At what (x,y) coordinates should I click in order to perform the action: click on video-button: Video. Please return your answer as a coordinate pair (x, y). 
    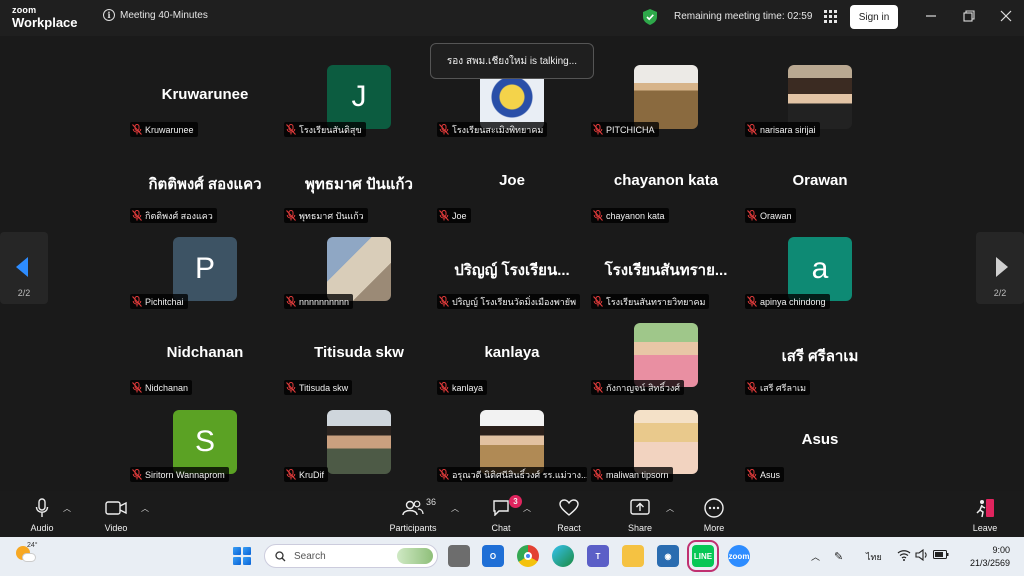
    Looking at the image, I should click on (116, 515).